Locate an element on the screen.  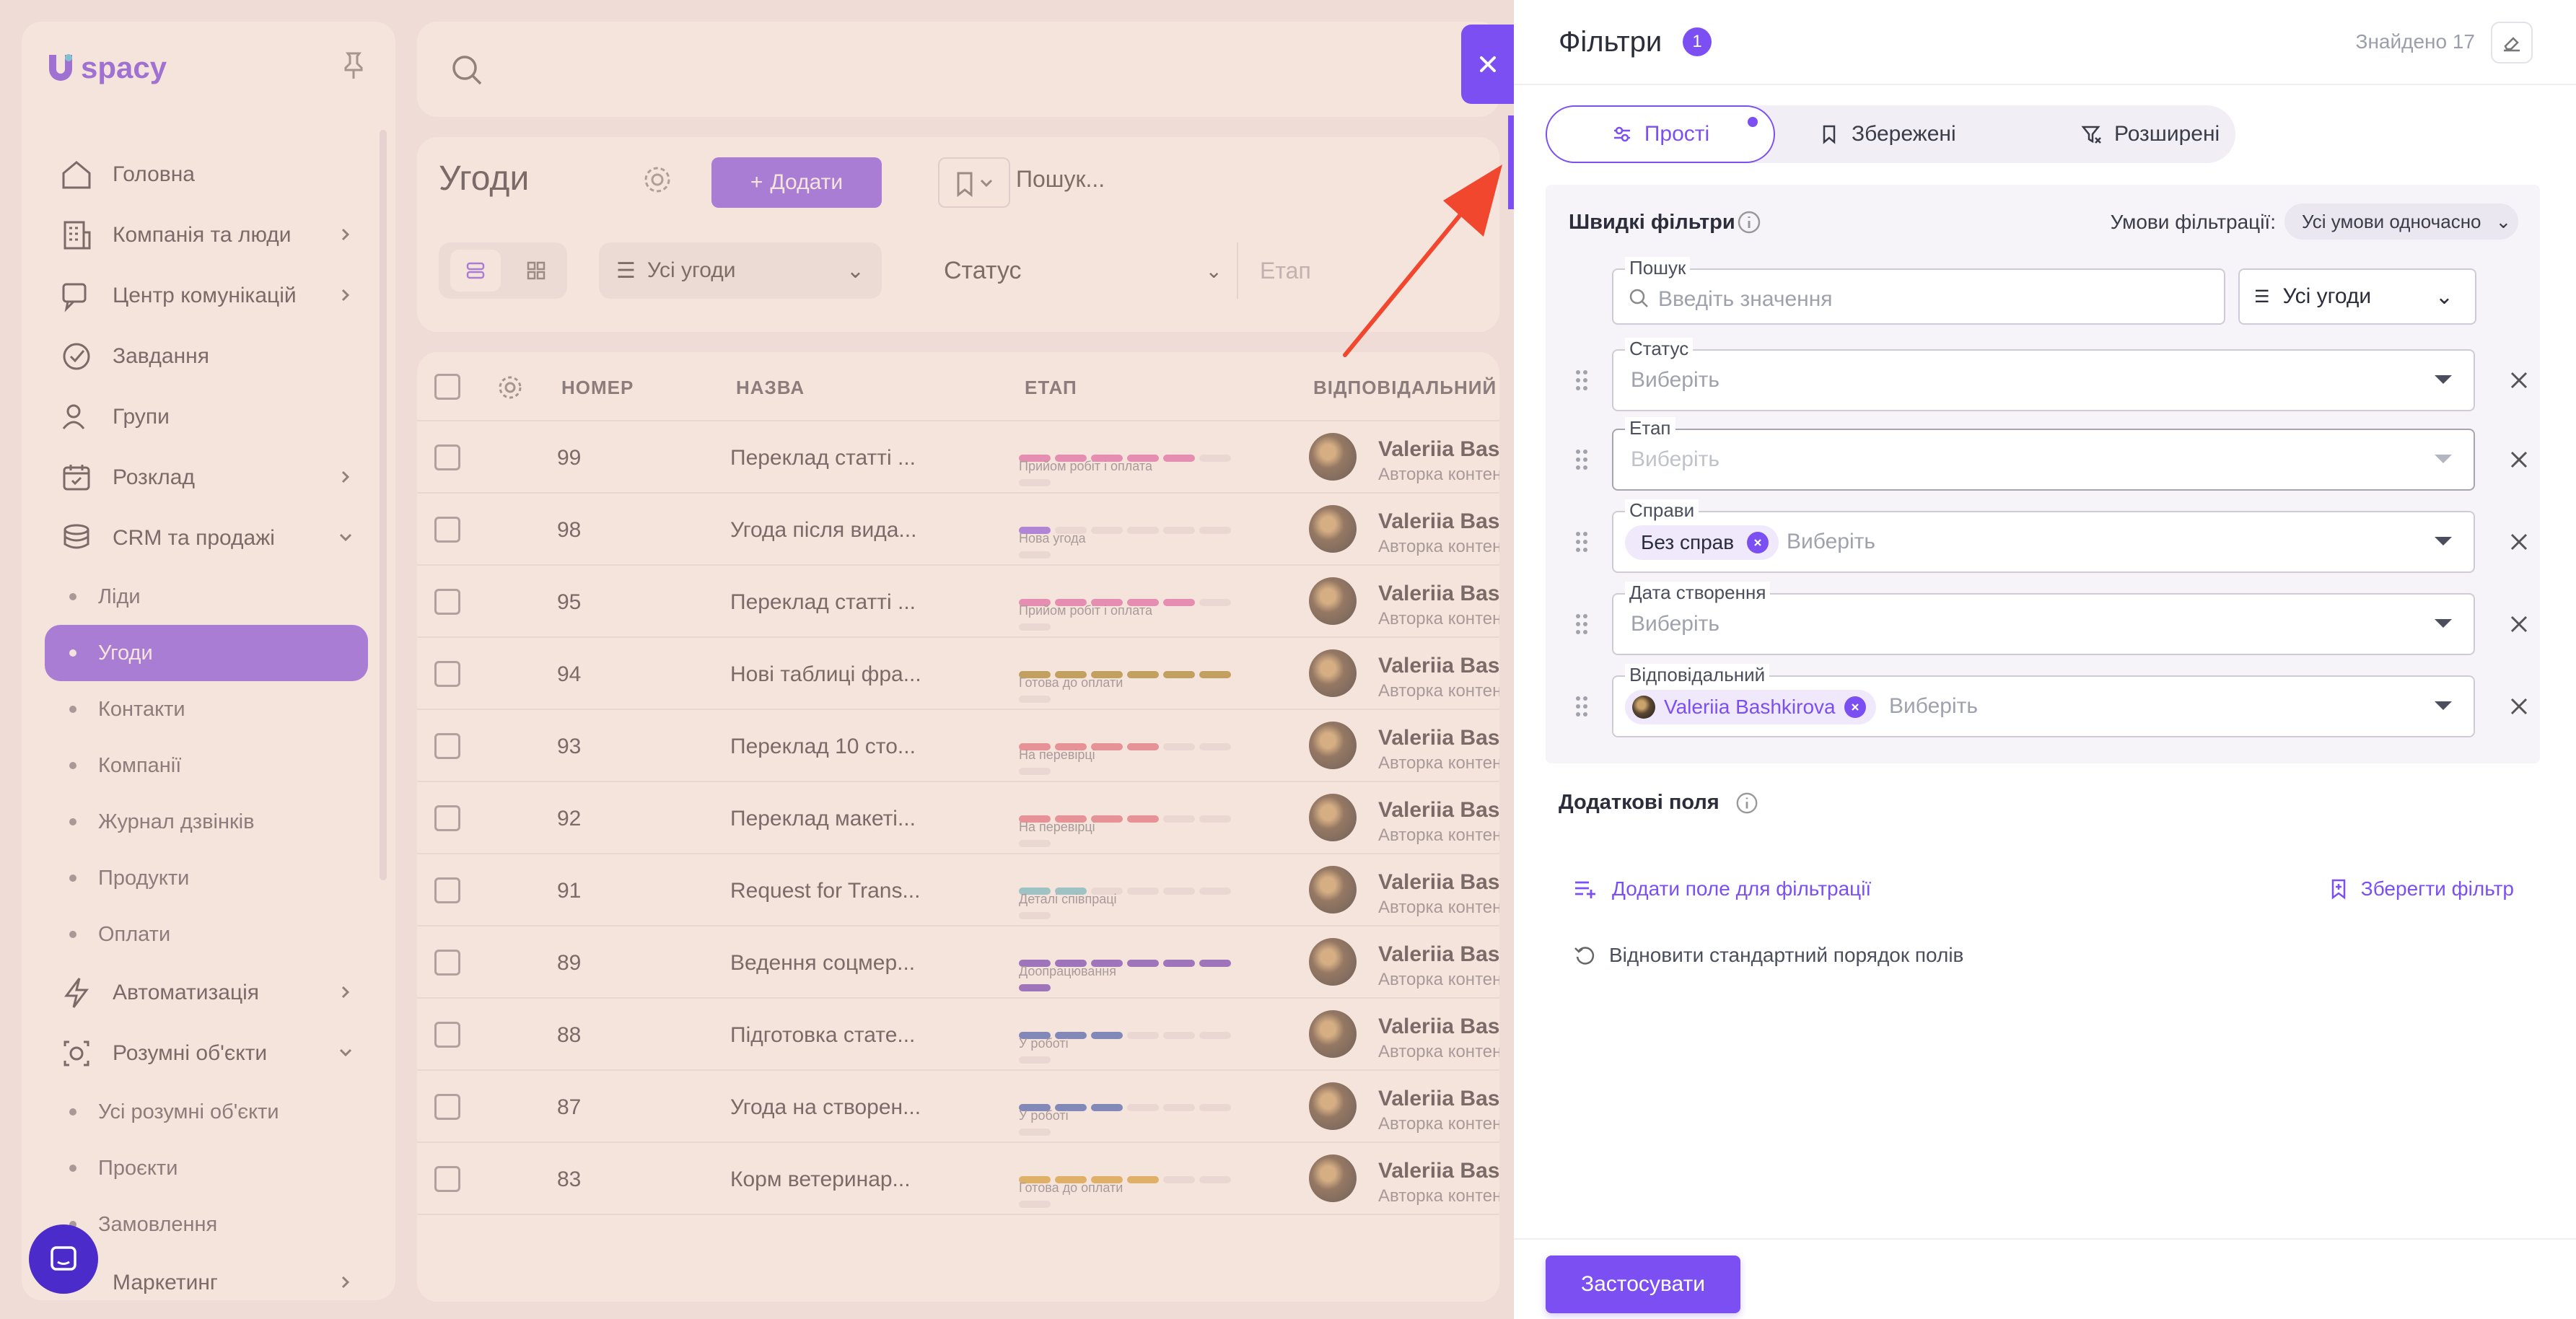
filter-field-label: Справи is located at coordinates (1662, 510).